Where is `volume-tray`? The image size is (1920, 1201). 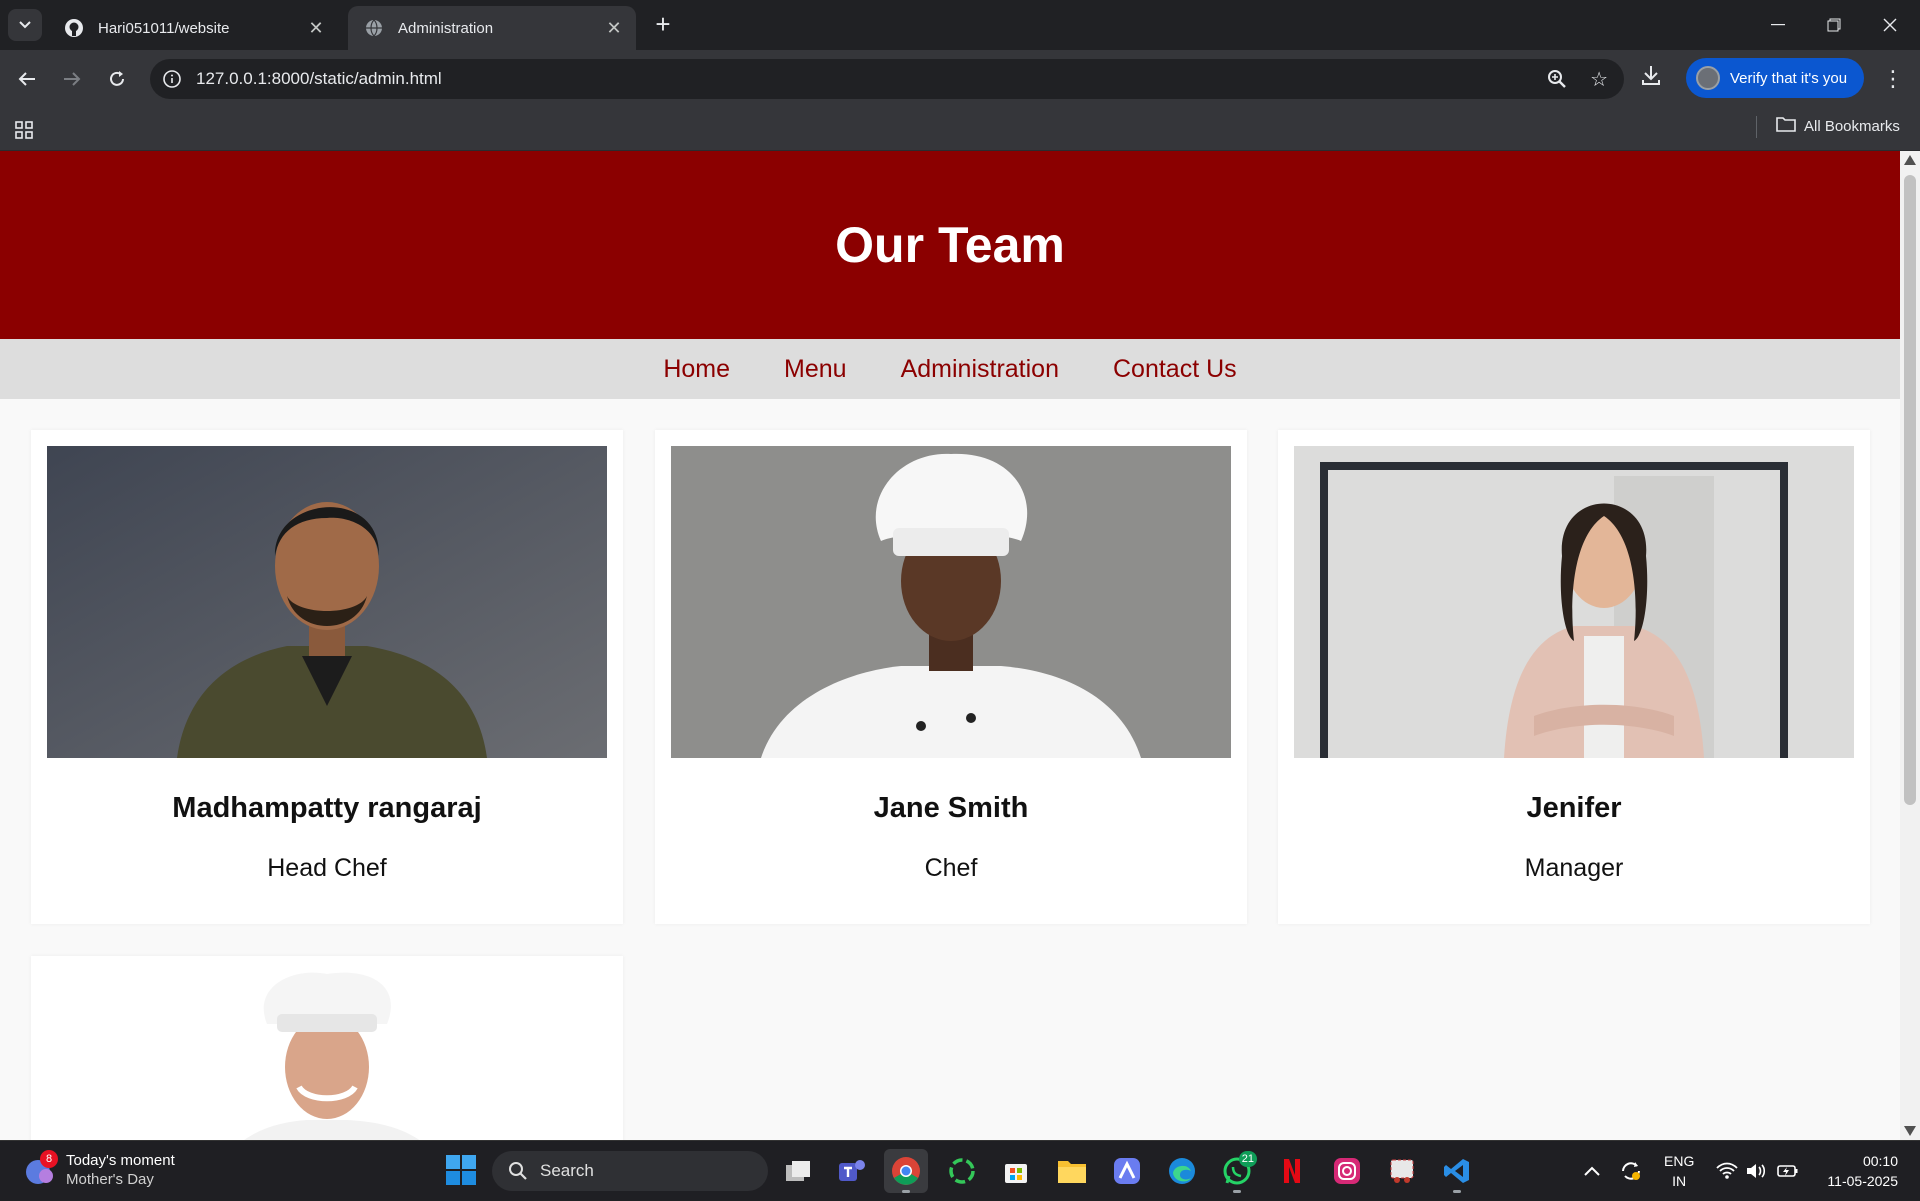
volume-tray is located at coordinates (1757, 1171).